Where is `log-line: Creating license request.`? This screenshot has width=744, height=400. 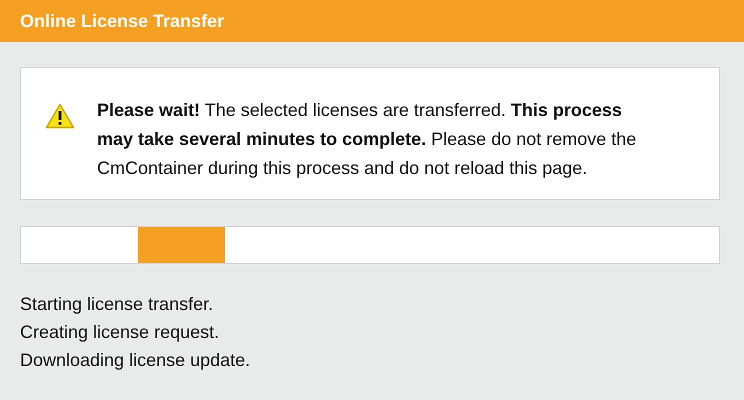
log-line: Creating license request. is located at coordinates (120, 332).